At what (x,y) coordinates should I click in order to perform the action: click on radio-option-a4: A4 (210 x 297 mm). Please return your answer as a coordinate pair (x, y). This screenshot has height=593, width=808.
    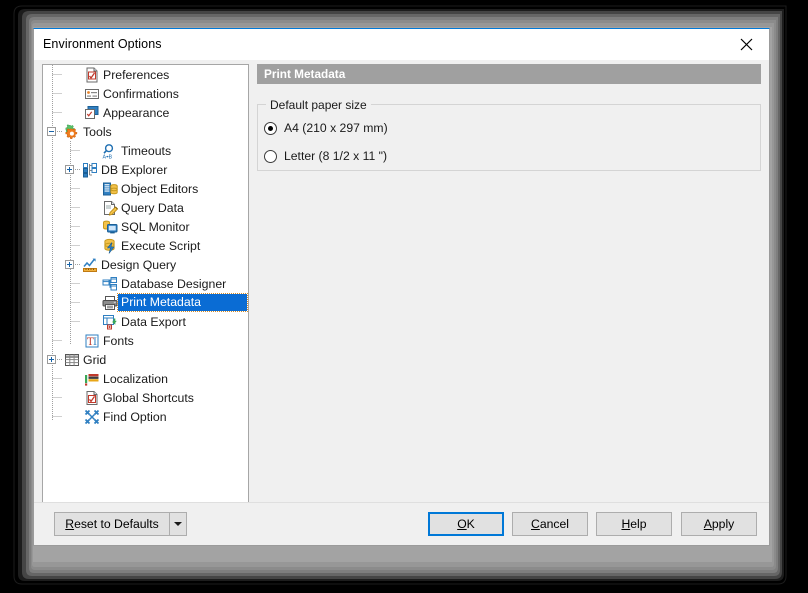
    Looking at the image, I should click on (326, 128).